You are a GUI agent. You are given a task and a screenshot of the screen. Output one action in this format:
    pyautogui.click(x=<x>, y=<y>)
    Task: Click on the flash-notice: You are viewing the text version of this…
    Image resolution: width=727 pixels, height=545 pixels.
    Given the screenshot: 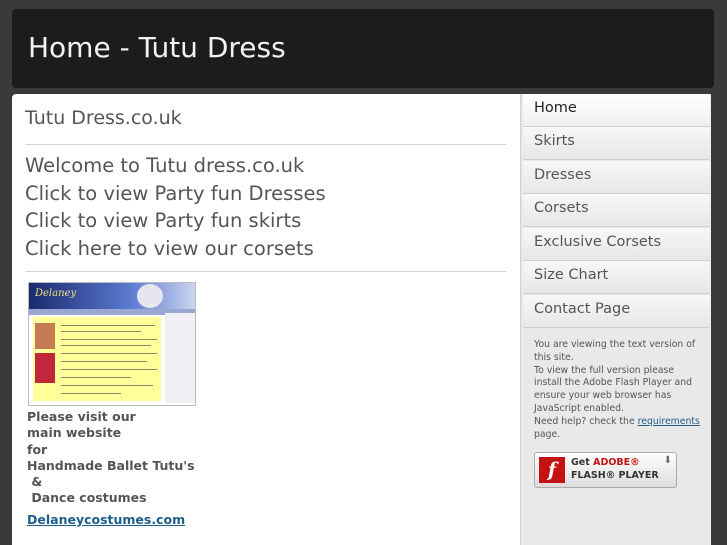 What is the action you would take?
    pyautogui.click(x=619, y=390)
    